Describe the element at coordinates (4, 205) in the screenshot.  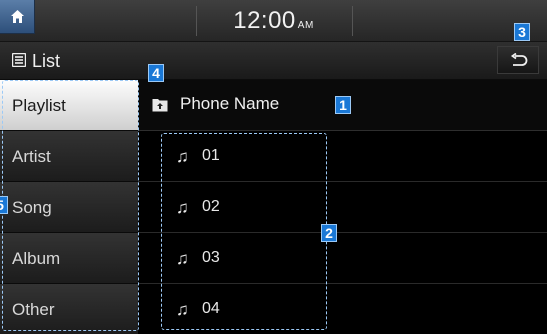
I see `callout-badge: 5` at that location.